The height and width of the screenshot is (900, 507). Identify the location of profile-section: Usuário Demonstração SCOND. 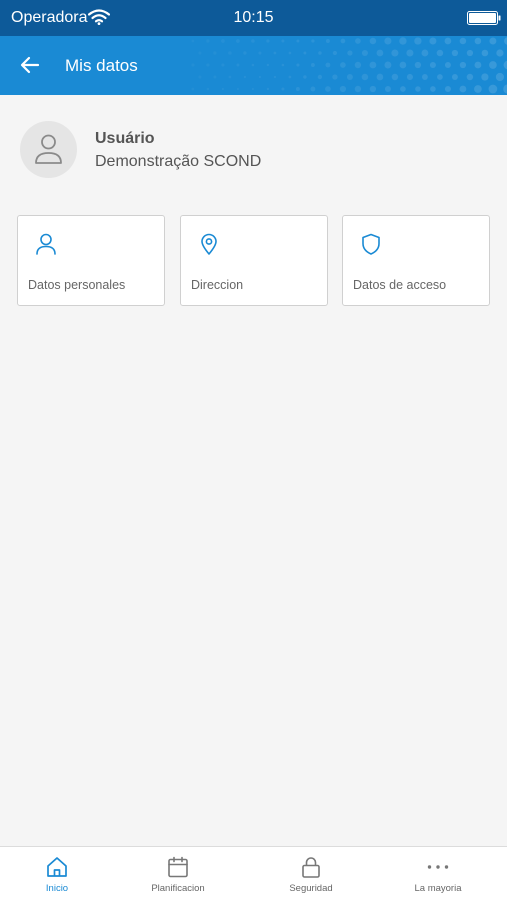
(255, 151).